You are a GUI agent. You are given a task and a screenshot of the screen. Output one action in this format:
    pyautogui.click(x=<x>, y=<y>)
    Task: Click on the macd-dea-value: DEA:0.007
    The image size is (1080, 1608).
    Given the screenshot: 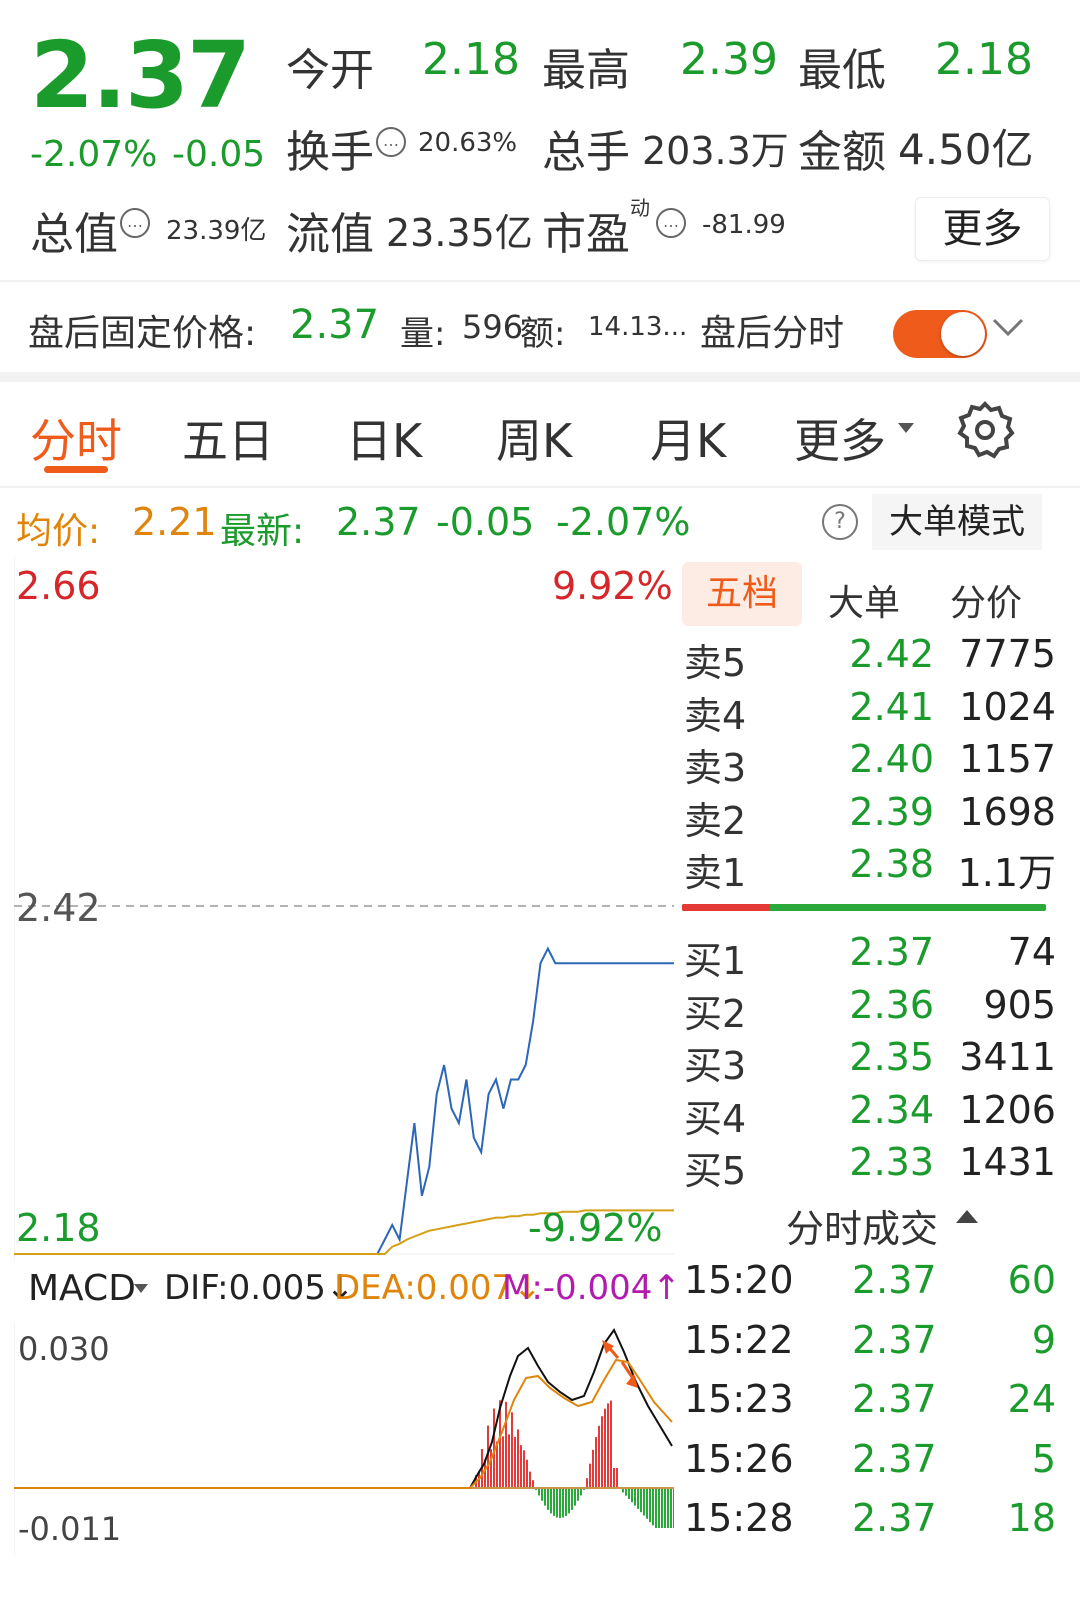 What is the action you would take?
    pyautogui.click(x=424, y=1288)
    